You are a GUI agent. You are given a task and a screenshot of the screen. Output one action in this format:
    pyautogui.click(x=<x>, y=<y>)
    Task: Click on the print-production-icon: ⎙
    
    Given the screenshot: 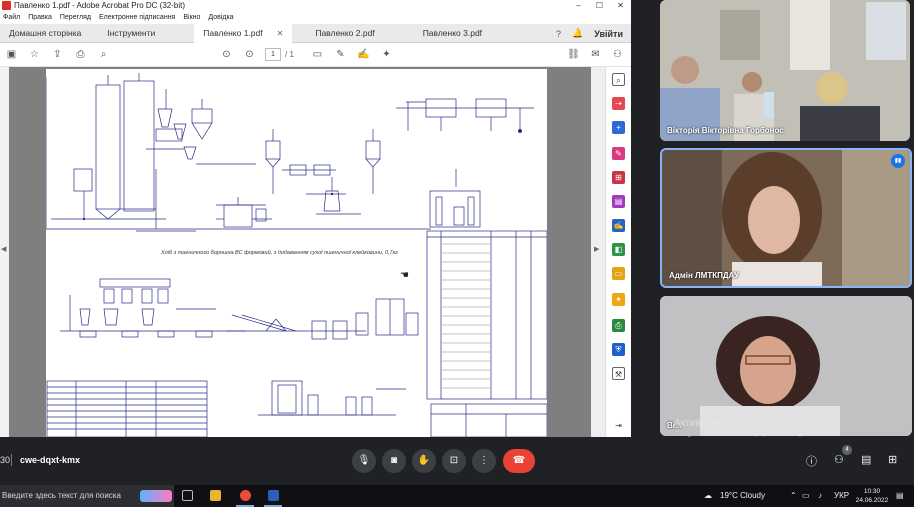 What is the action you would take?
    pyautogui.click(x=618, y=325)
    